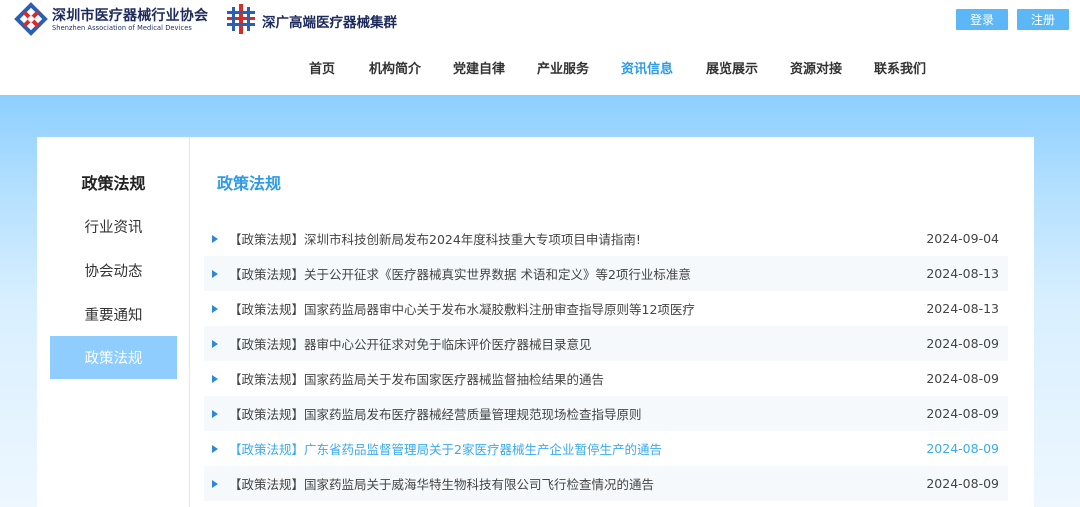  I want to click on list-item-title: 【政策法规】器审中心公开征求对免于临床评价医疗器械目录意见, so click(618, 343).